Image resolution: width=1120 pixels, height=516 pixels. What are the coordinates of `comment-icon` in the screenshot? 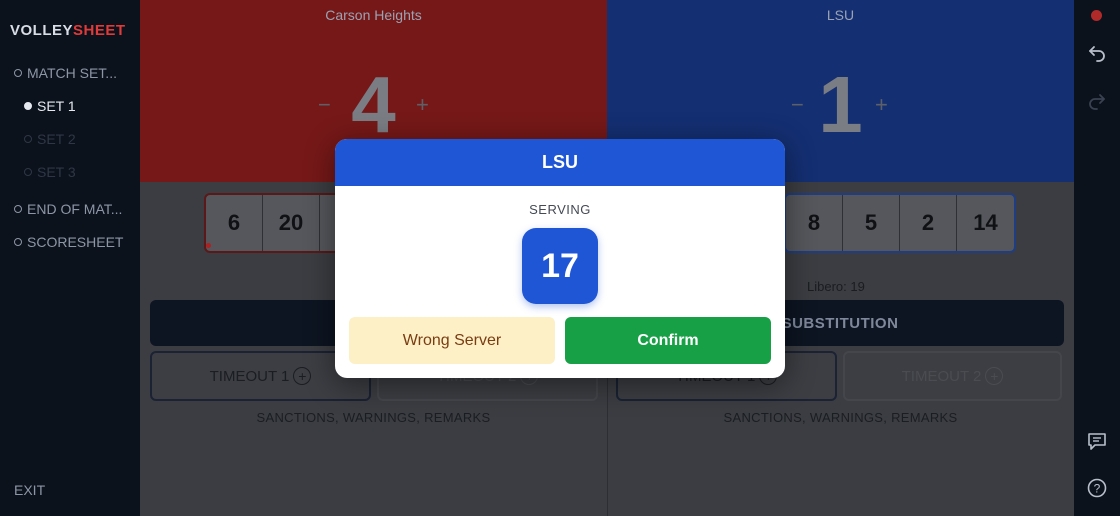 It's located at (1097, 441).